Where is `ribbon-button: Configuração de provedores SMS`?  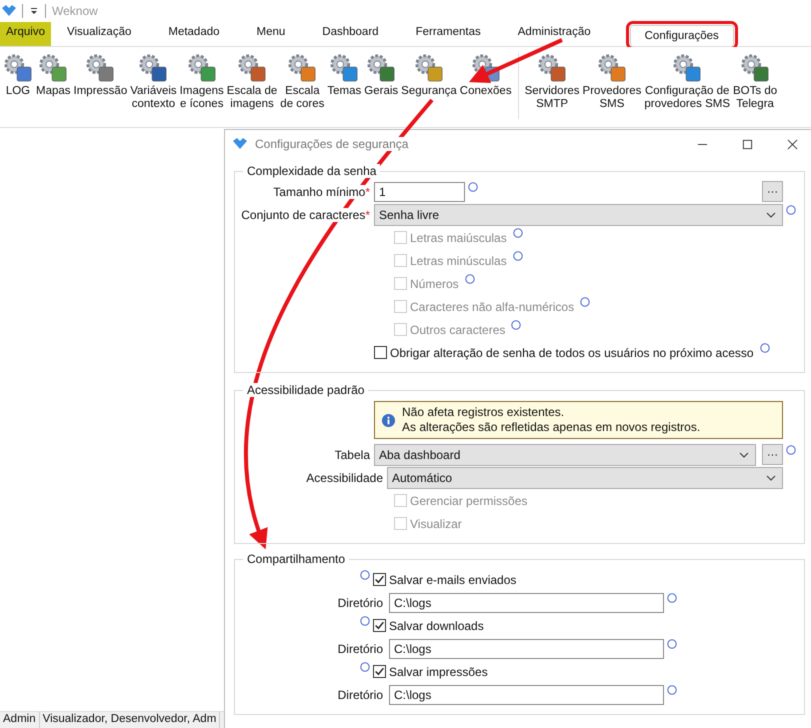
ribbon-button: Configuração de provedores SMS is located at coordinates (687, 82).